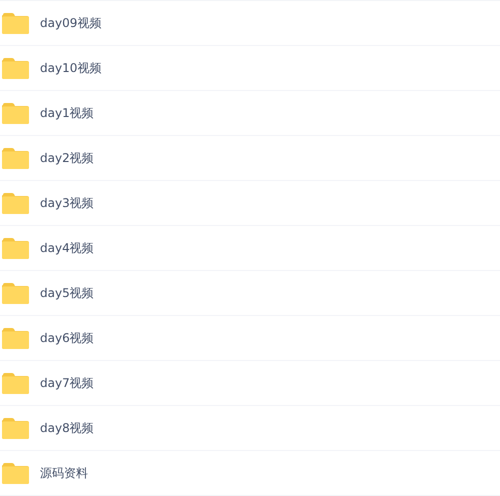  Describe the element at coordinates (71, 23) in the screenshot. I see `folder-name: day09视频` at that location.